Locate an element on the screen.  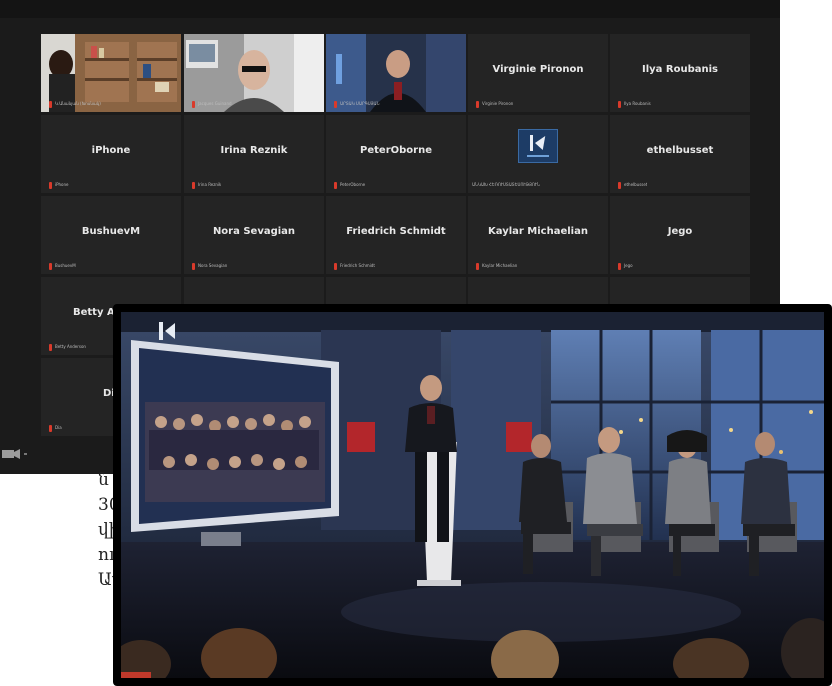
participant-tile: Friedrich Schmidt Friedrich Schmidt is located at coordinates (396, 235).